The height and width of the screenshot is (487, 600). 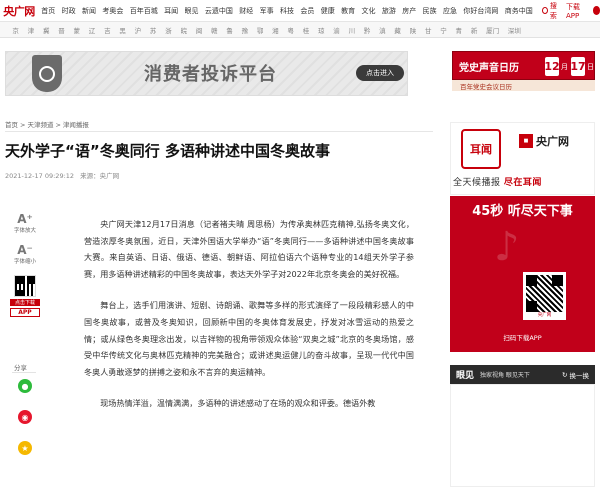 I want to click on region-item: 黑, so click(x=122, y=30).